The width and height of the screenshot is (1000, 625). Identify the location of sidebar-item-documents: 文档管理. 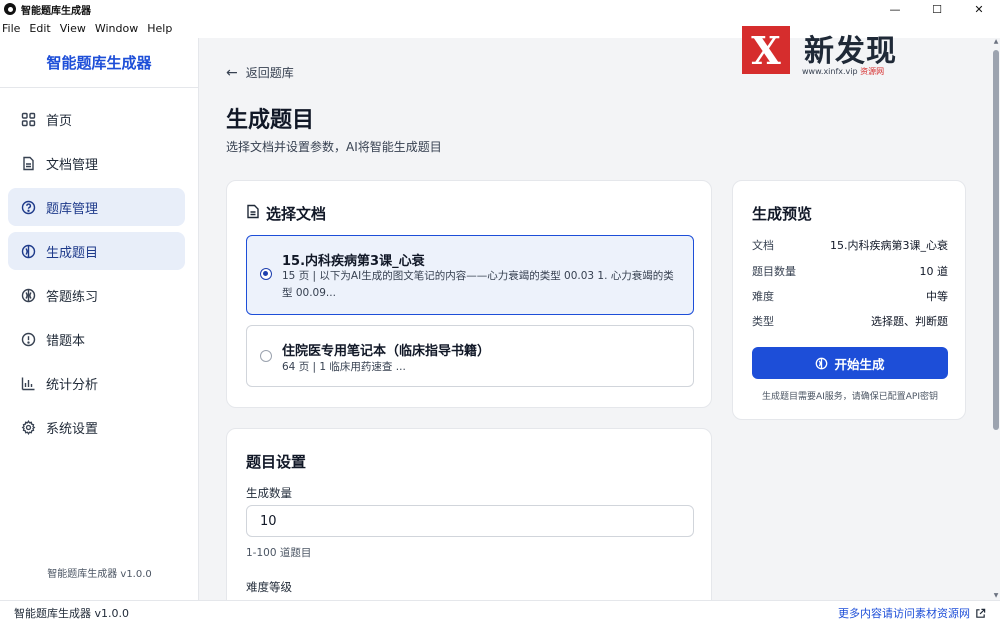
(96, 163).